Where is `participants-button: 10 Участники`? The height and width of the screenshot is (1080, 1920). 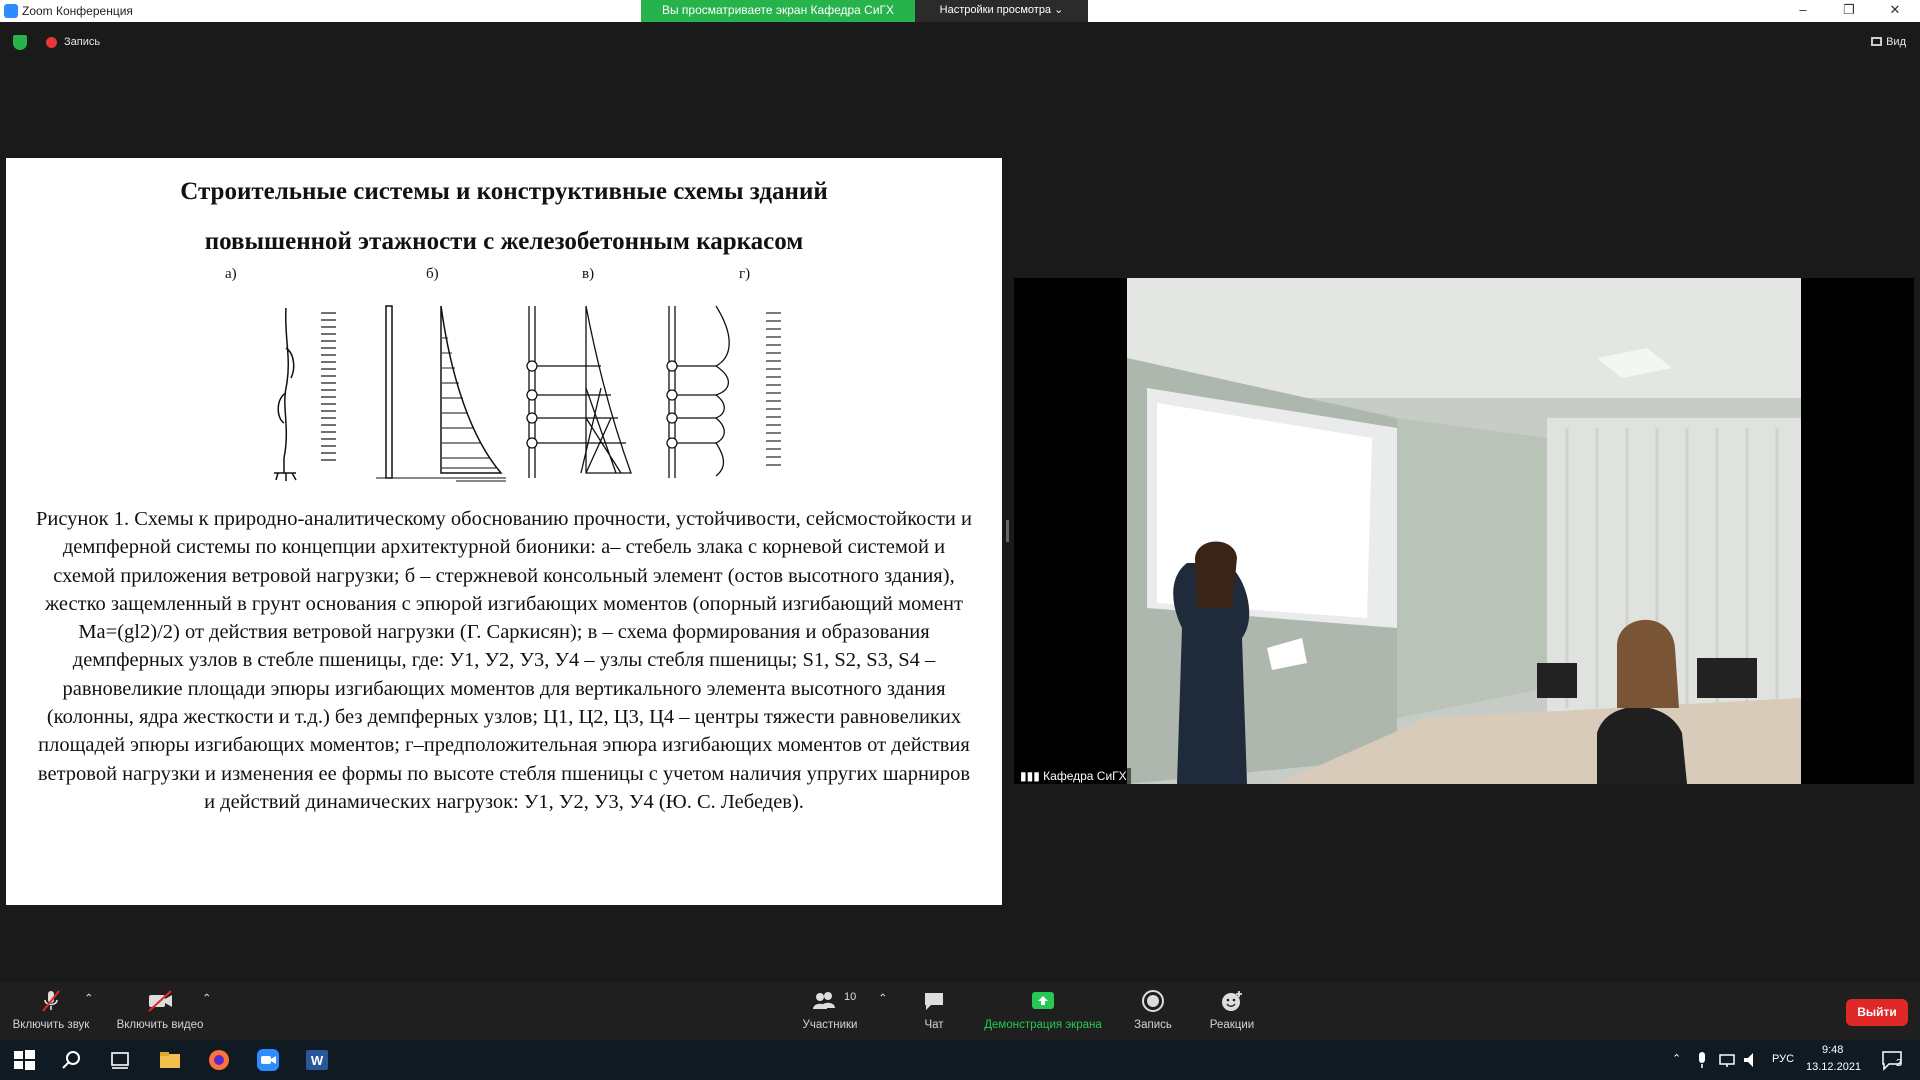 participants-button: 10 Участники is located at coordinates (830, 1010).